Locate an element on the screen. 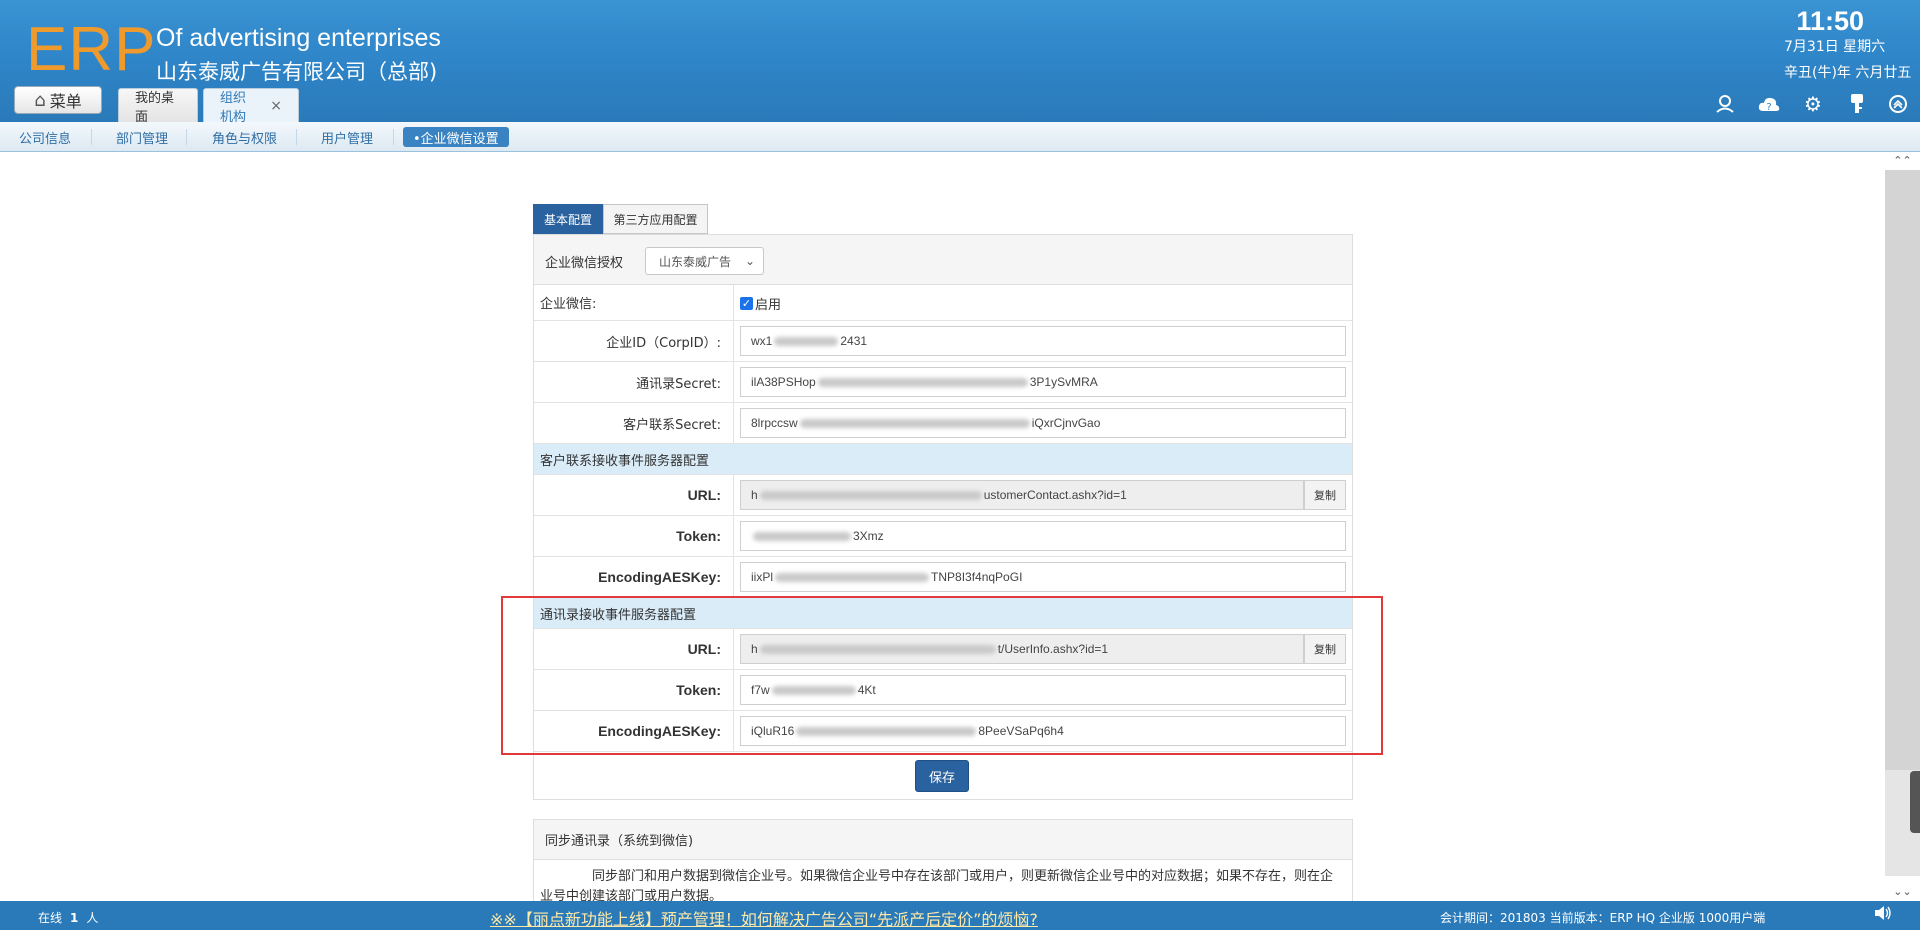 The height and width of the screenshot is (930, 1920). clock-time: 11:50 is located at coordinates (1830, 21).